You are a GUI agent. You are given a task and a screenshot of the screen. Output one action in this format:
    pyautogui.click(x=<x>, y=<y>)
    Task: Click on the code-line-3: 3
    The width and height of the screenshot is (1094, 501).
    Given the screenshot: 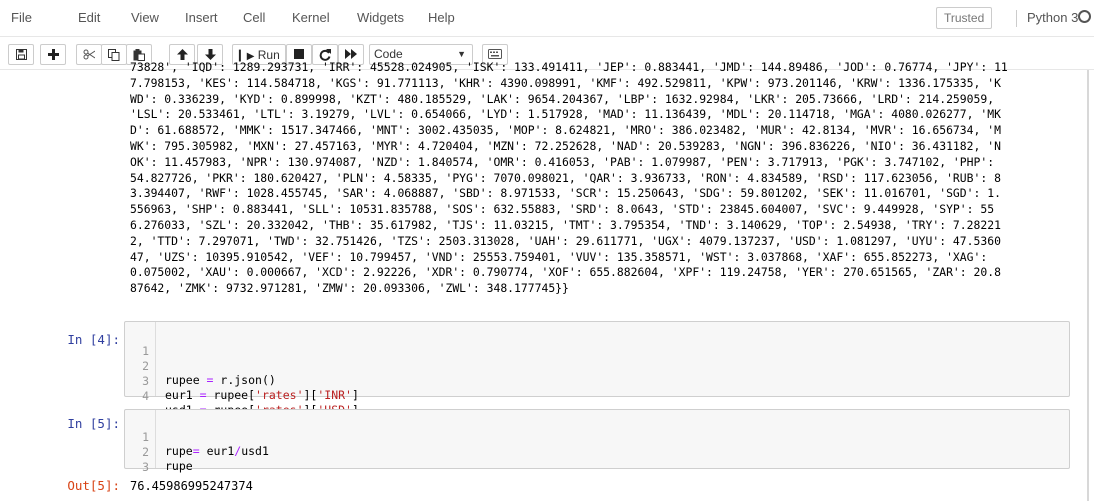 What is the action you would take?
    pyautogui.click(x=575, y=460)
    